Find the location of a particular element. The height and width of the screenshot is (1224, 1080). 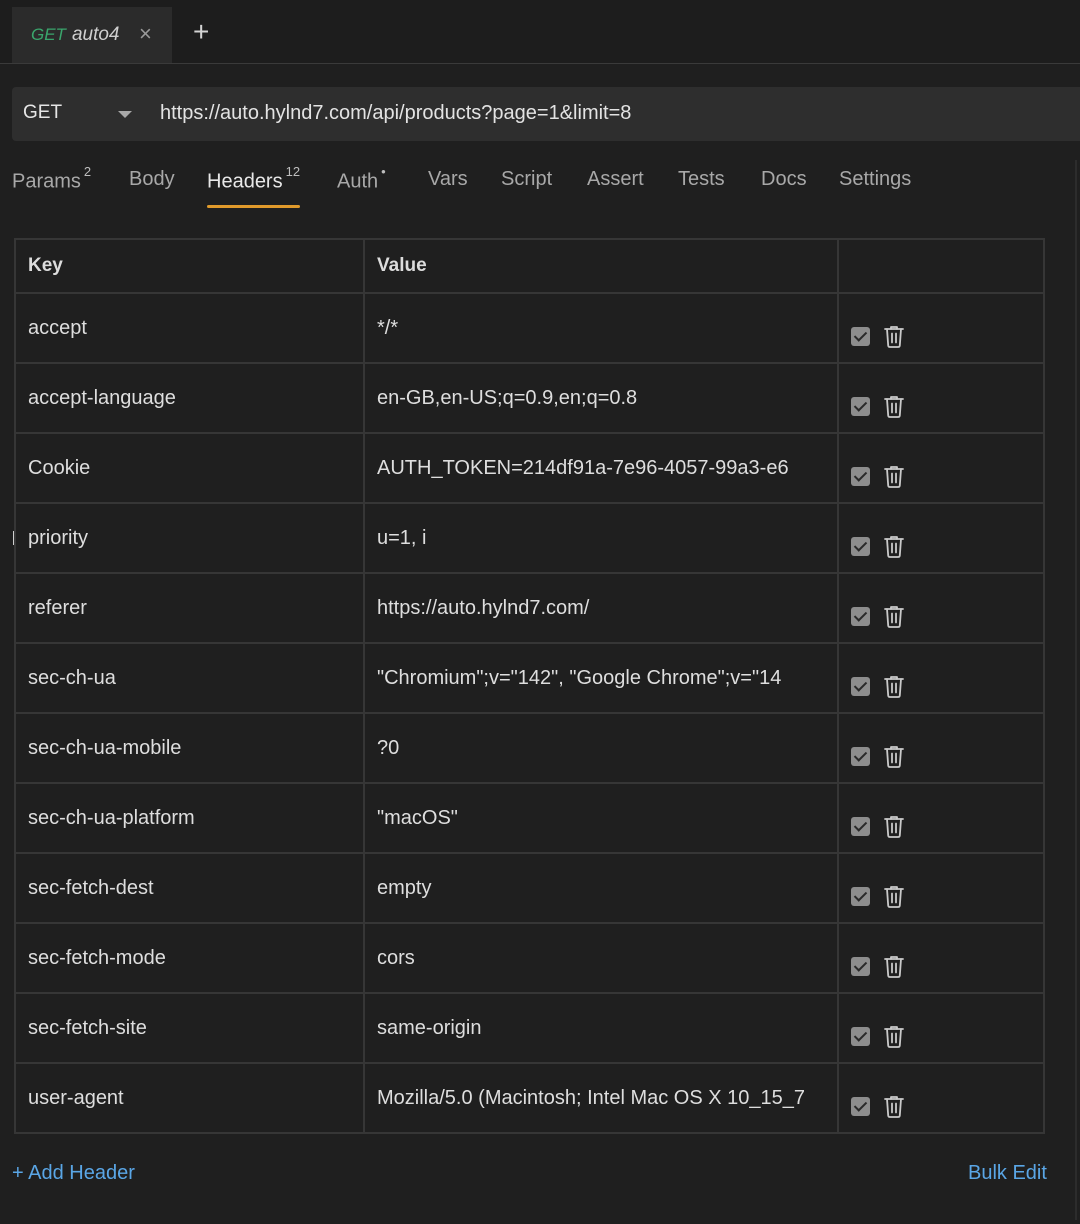

column-header-actions is located at coordinates (941, 266).